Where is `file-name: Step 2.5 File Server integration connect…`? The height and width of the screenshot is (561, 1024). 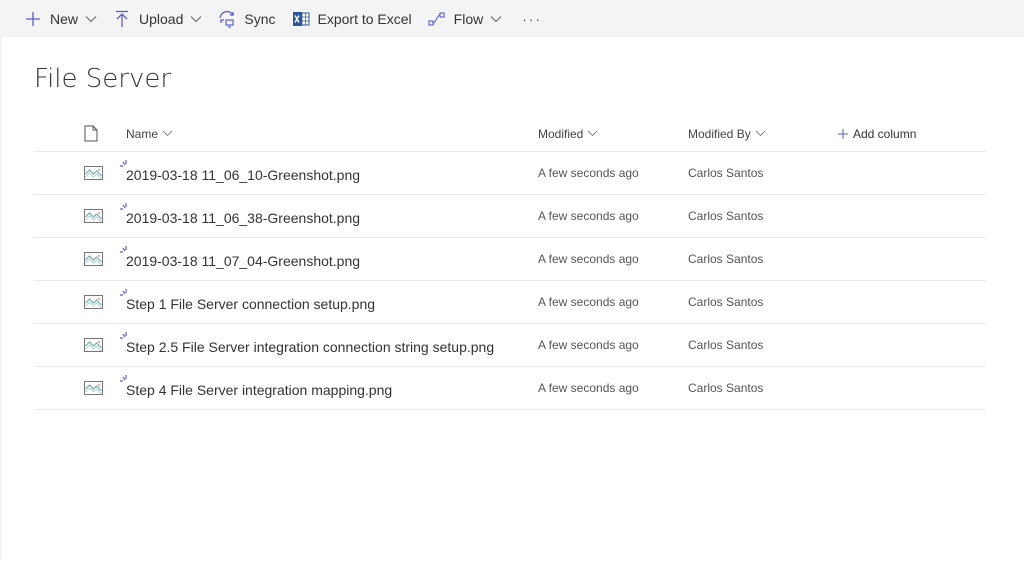
file-name: Step 2.5 File Server integration connect… is located at coordinates (310, 347).